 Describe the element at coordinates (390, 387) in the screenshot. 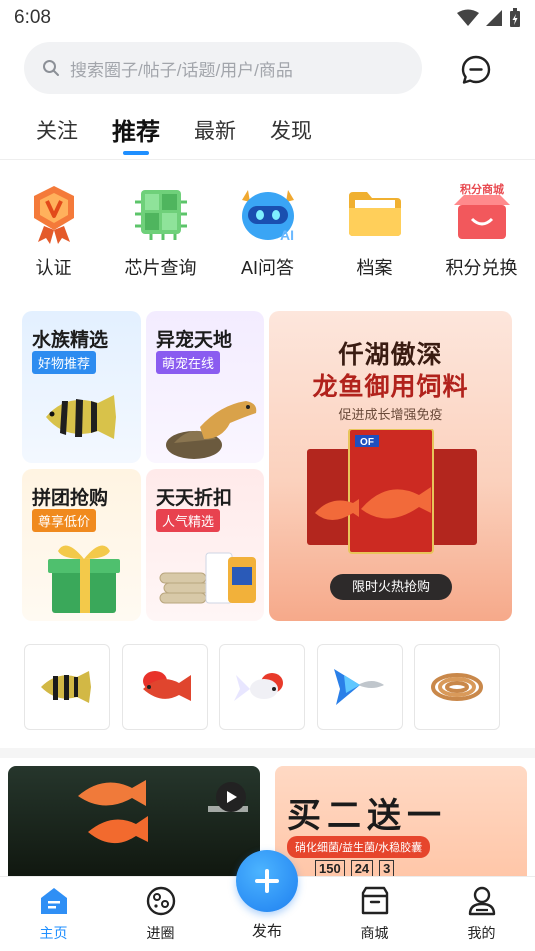

I see `banner-title-line2: 龙鱼御用饲料` at that location.